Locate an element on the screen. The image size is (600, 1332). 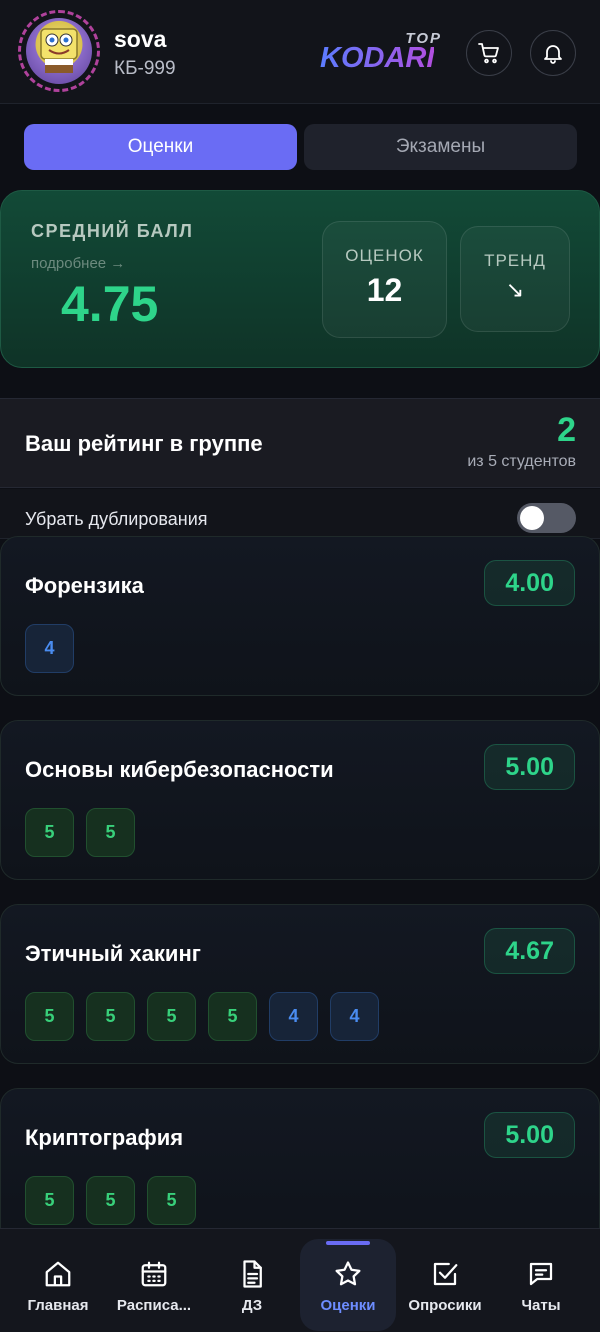
grade-list: 5 5 5 5 4 4 is located at coordinates (202, 1016).